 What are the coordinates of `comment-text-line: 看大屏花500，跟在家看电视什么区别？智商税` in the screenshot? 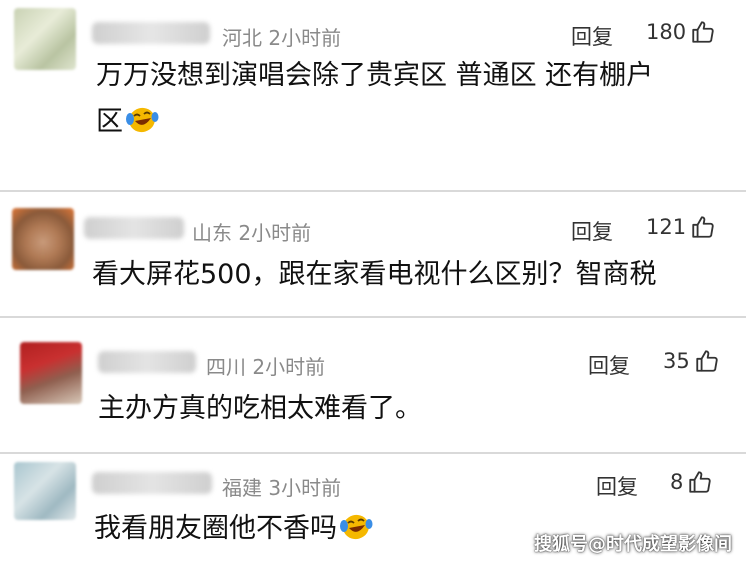 It's located at (374, 274).